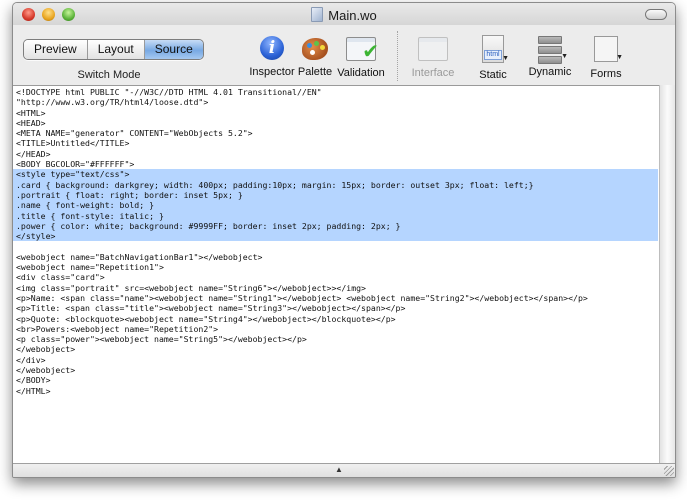 The image size is (687, 501). What do you see at coordinates (553, 50) in the screenshot?
I see `dynamic-elements-icon: ▼` at bounding box center [553, 50].